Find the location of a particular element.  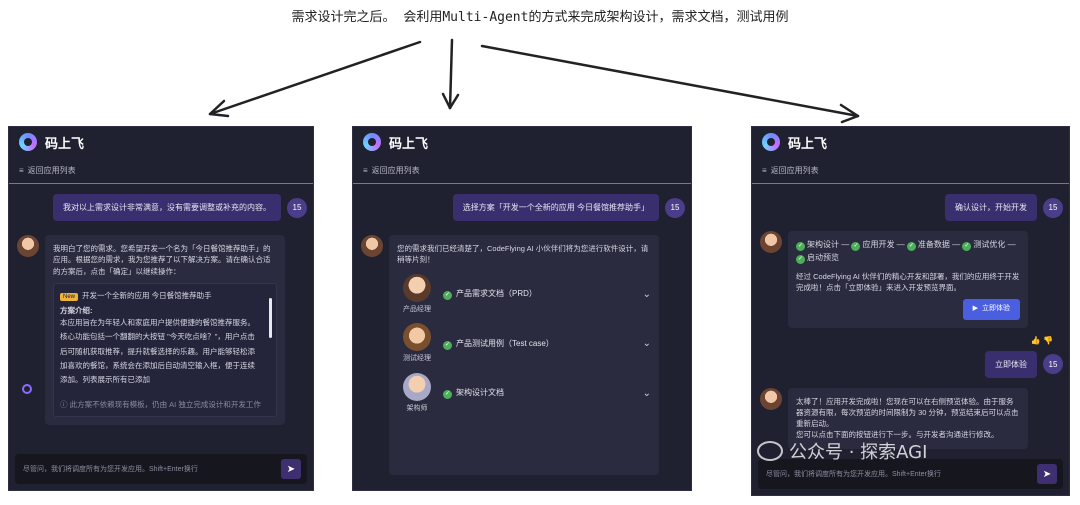

role-item-test-manager: 测试经理 ✓ 产品测试用例（Test case） ⌄ is located at coordinates (524, 344).